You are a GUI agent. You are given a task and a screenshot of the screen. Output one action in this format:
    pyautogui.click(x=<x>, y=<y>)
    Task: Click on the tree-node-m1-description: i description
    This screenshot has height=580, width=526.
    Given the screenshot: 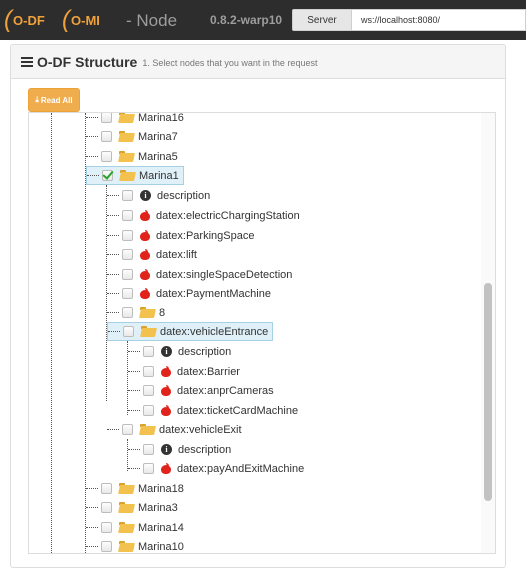 What is the action you would take?
    pyautogui.click(x=158, y=195)
    